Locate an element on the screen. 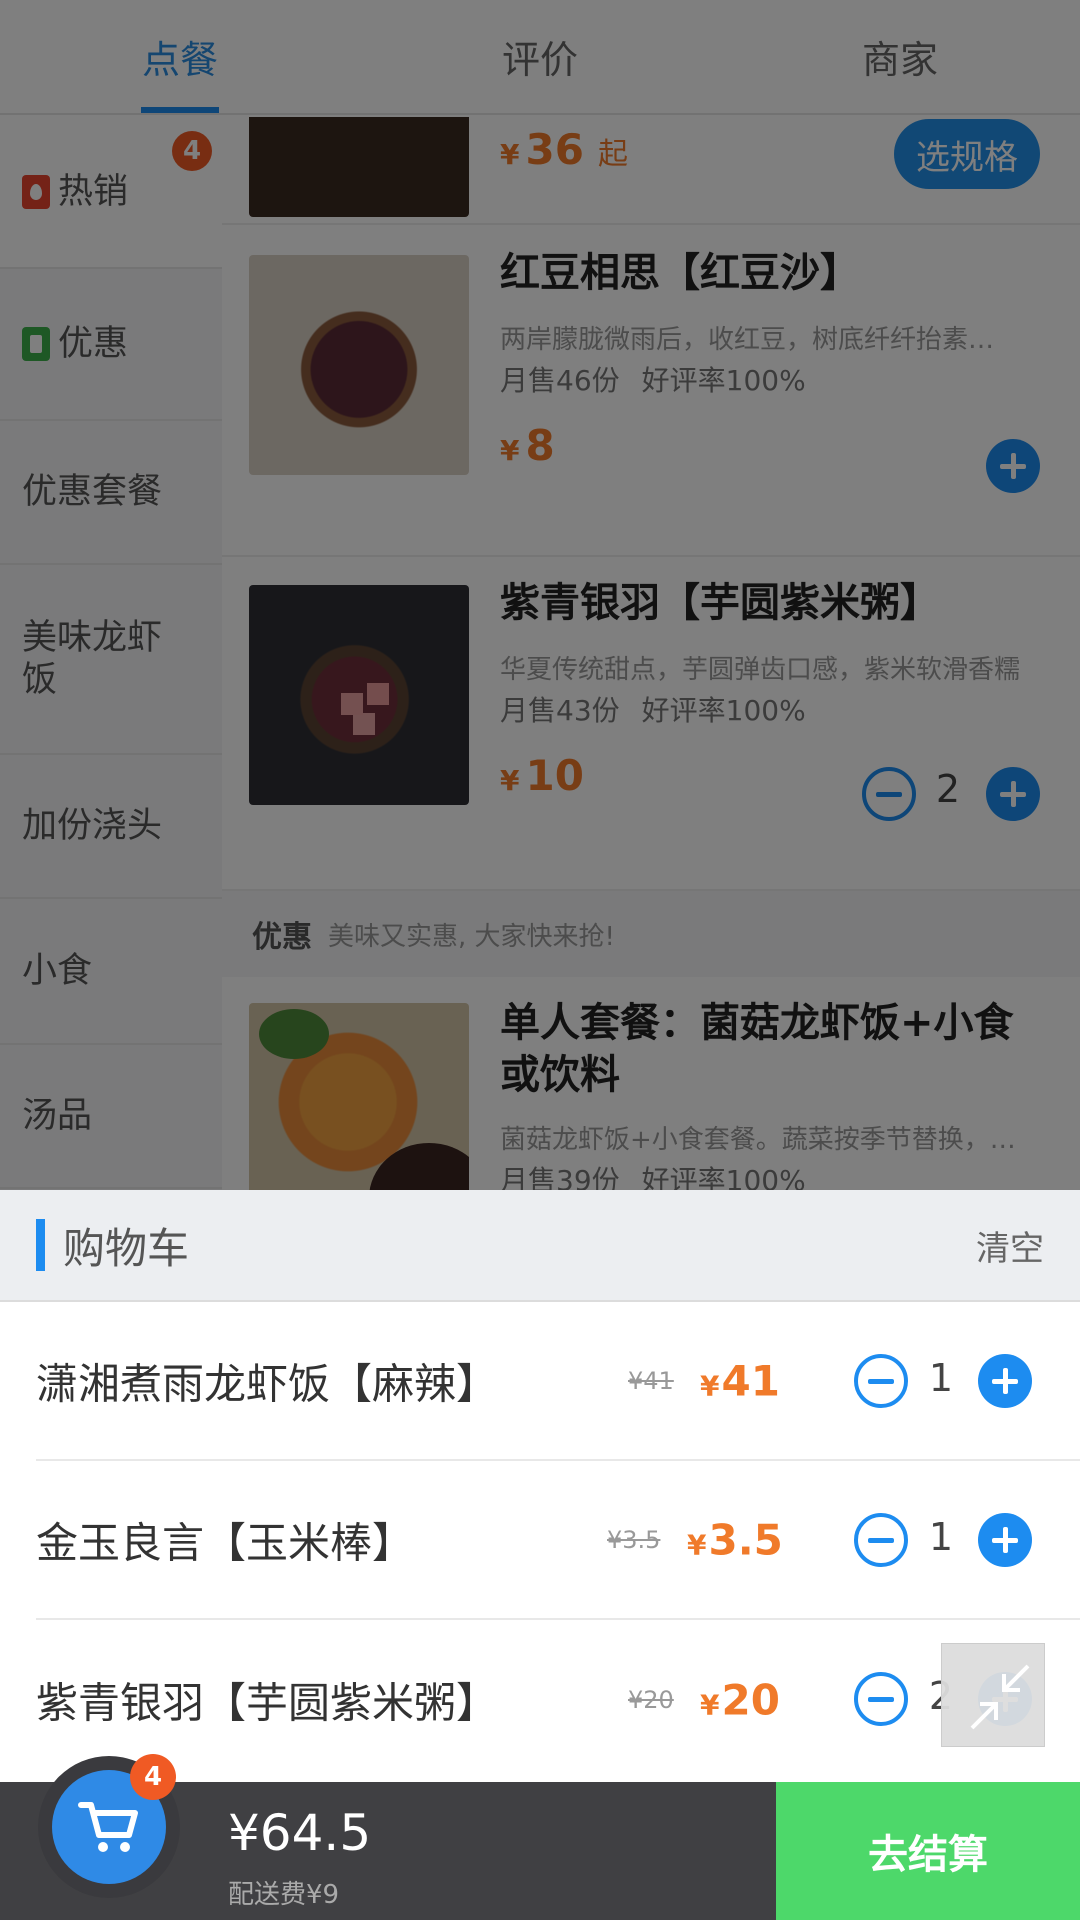 This screenshot has height=1920, width=1080. cart-item-price: ¥3.5 is located at coordinates (735, 1539).